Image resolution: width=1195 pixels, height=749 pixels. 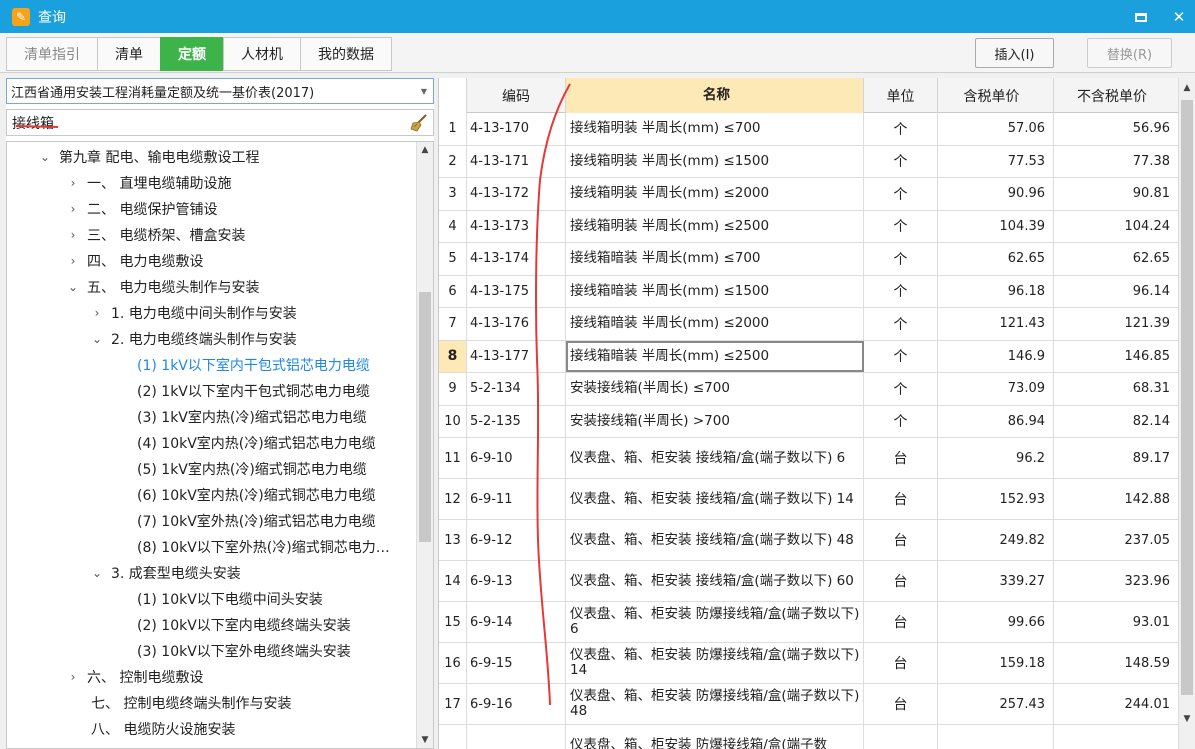 What do you see at coordinates (996, 421) in the screenshot?
I see `tax-price-cell: 86.94` at bounding box center [996, 421].